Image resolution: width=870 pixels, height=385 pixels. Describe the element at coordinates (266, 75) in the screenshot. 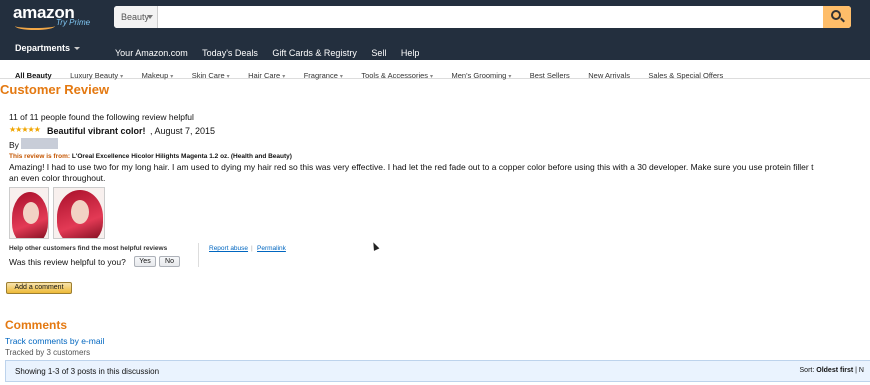

I see `subnav-hair-care: Hair Care` at that location.